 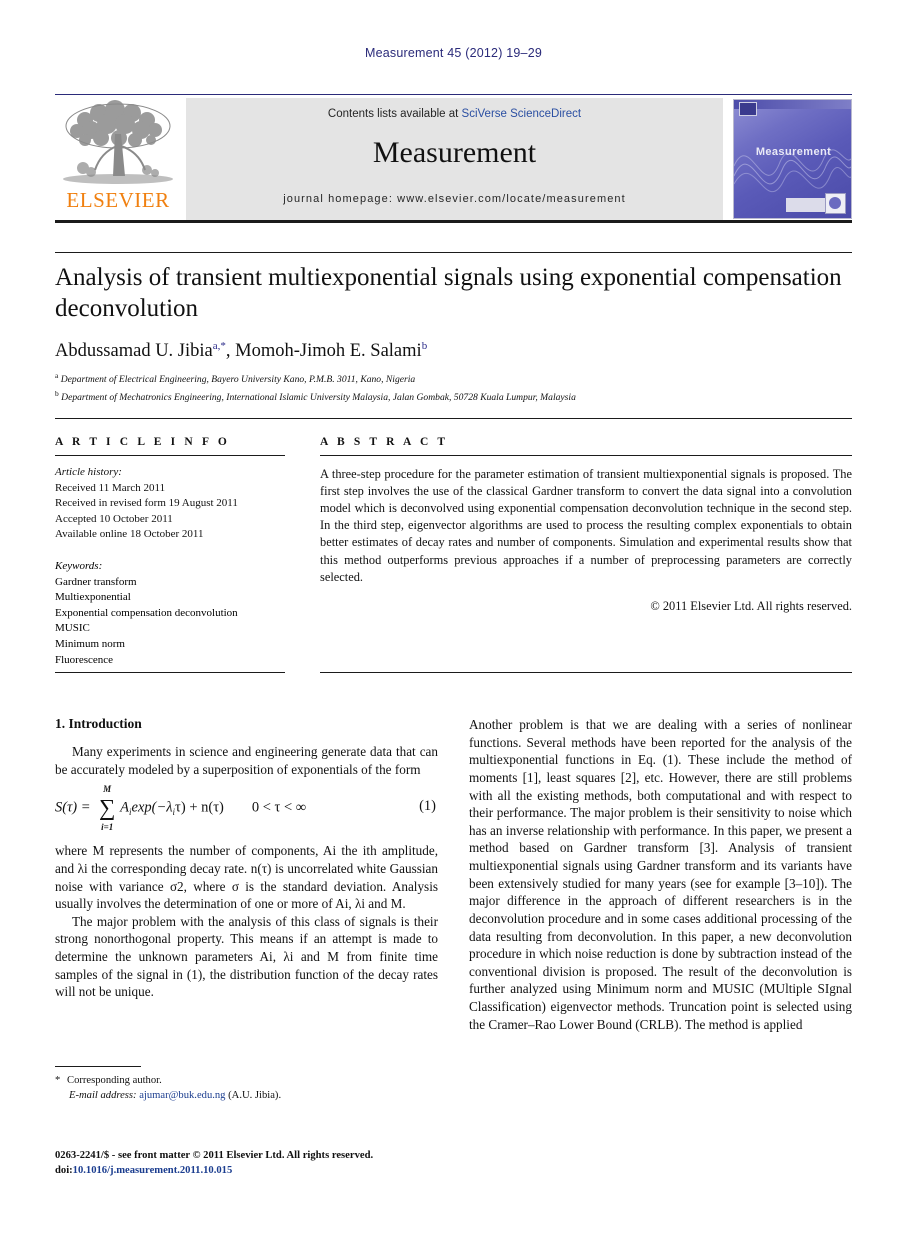 I want to click on equation-term-exp: exp(−λ, so click(x=152, y=807).